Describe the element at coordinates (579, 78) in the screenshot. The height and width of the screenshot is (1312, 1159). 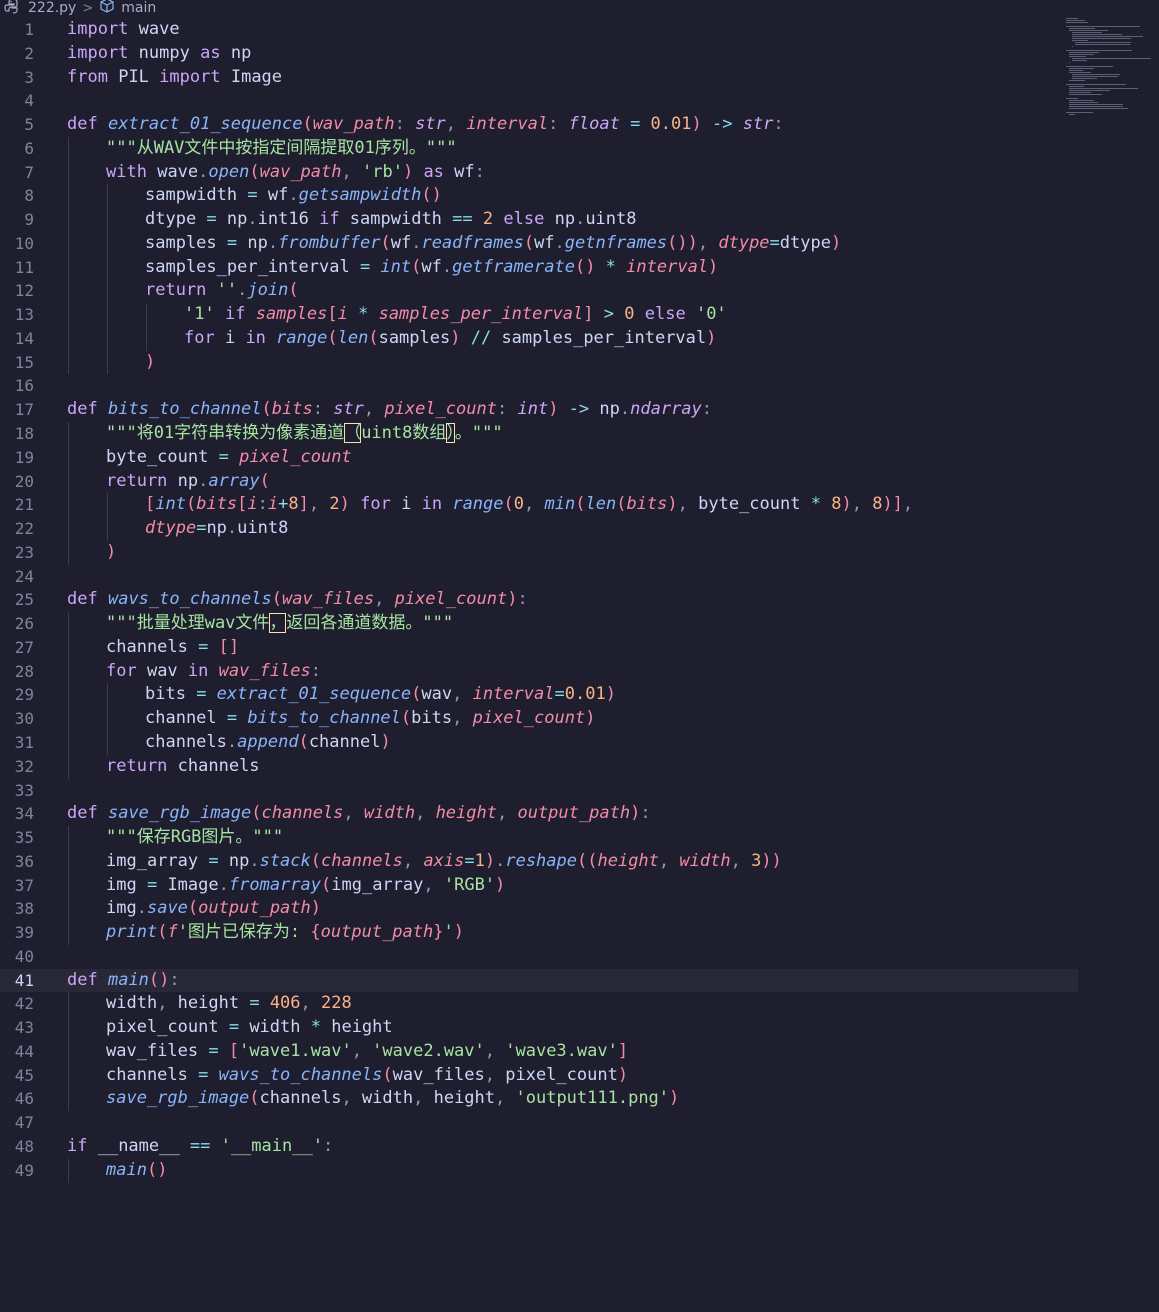
I see `code-line: 3 from PIL import Image` at that location.